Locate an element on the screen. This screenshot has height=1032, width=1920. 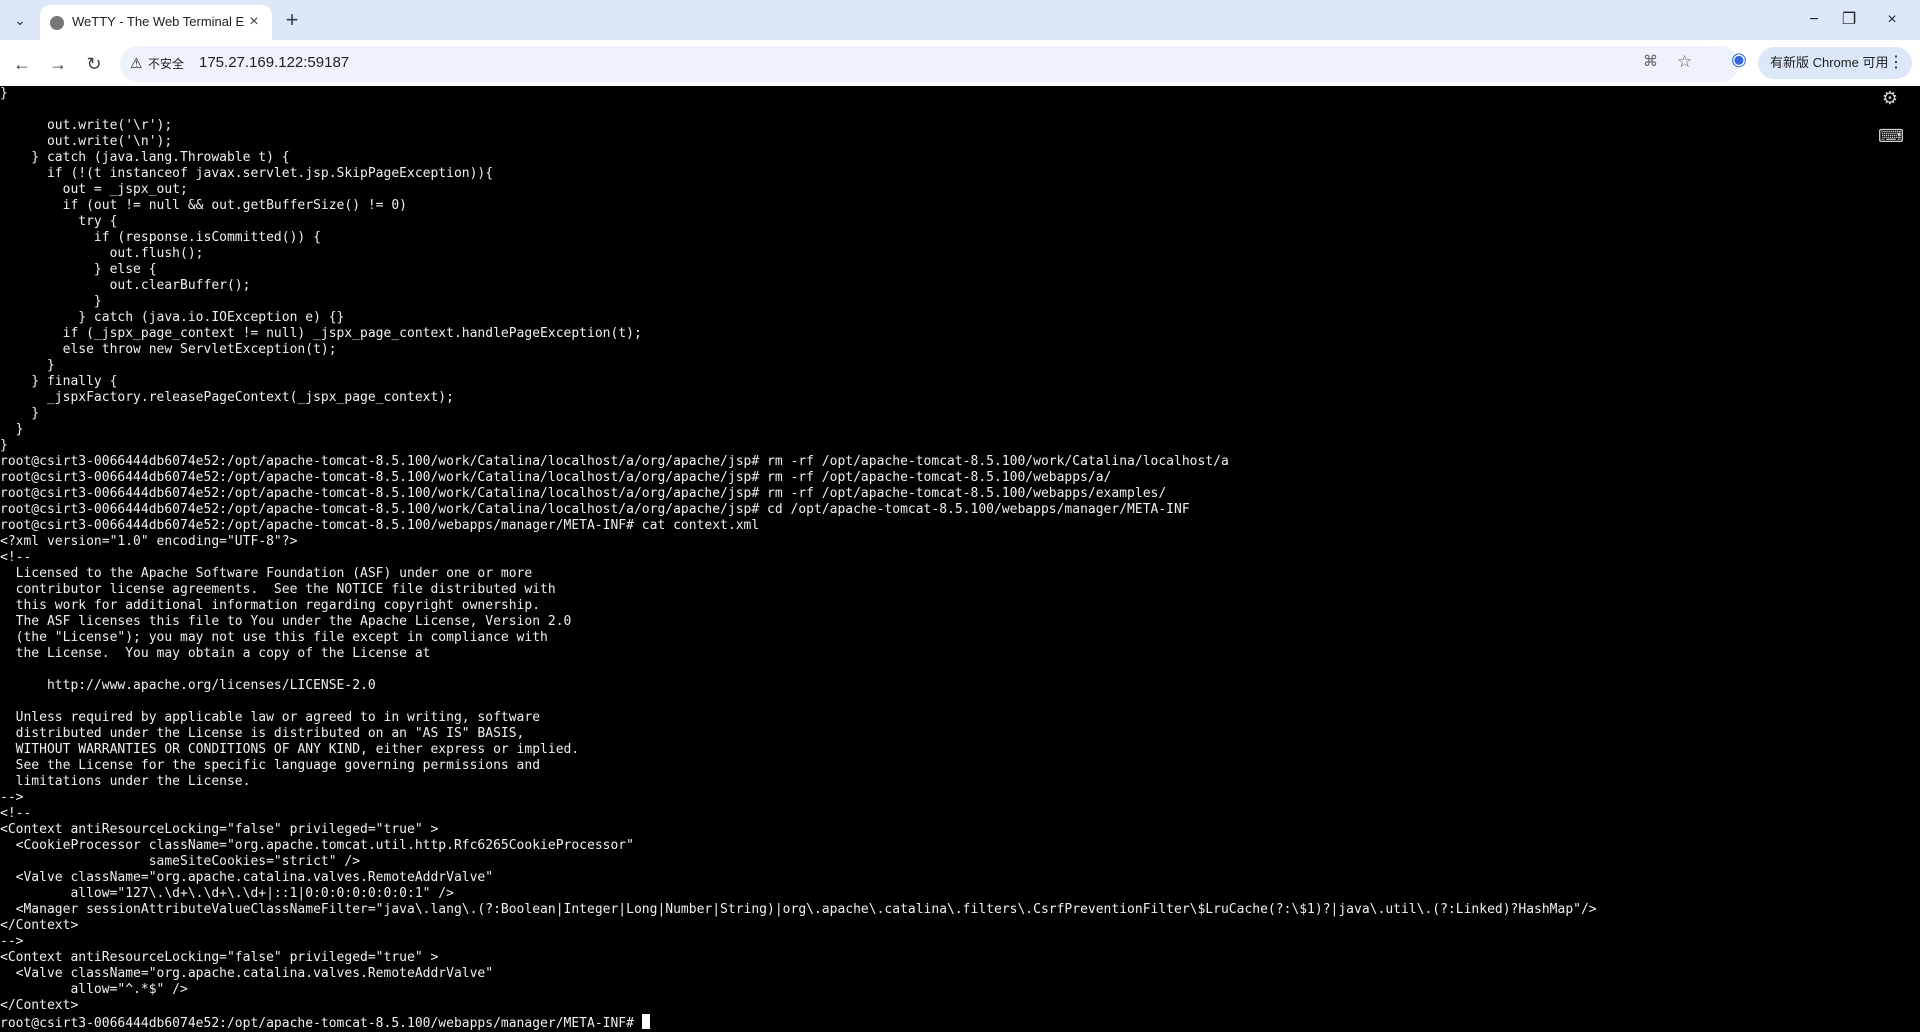
chevron-down-icon: ⌄ is located at coordinates (20, 19).